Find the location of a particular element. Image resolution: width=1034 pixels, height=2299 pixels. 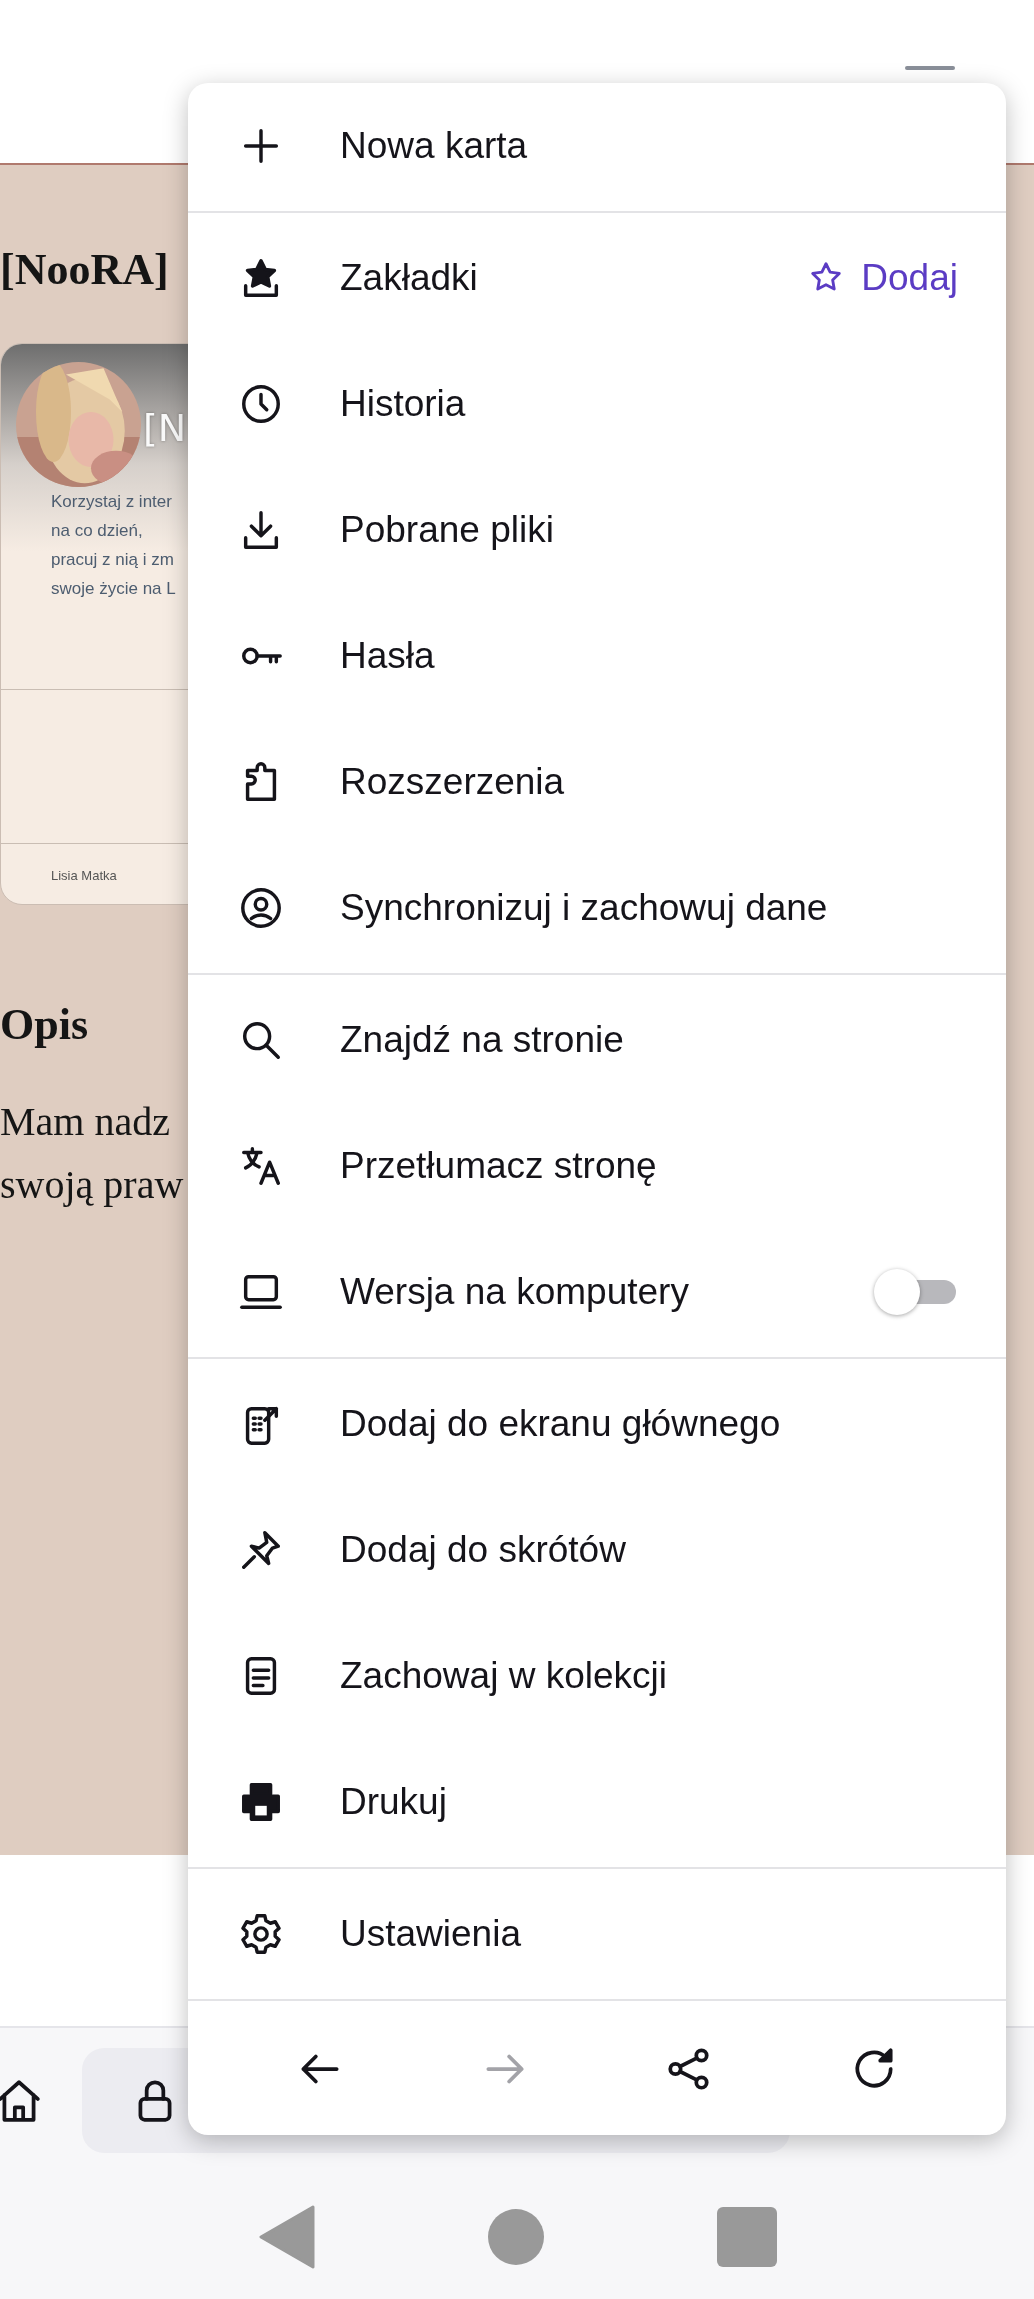

page-title: [NooRA] is located at coordinates (84, 270).